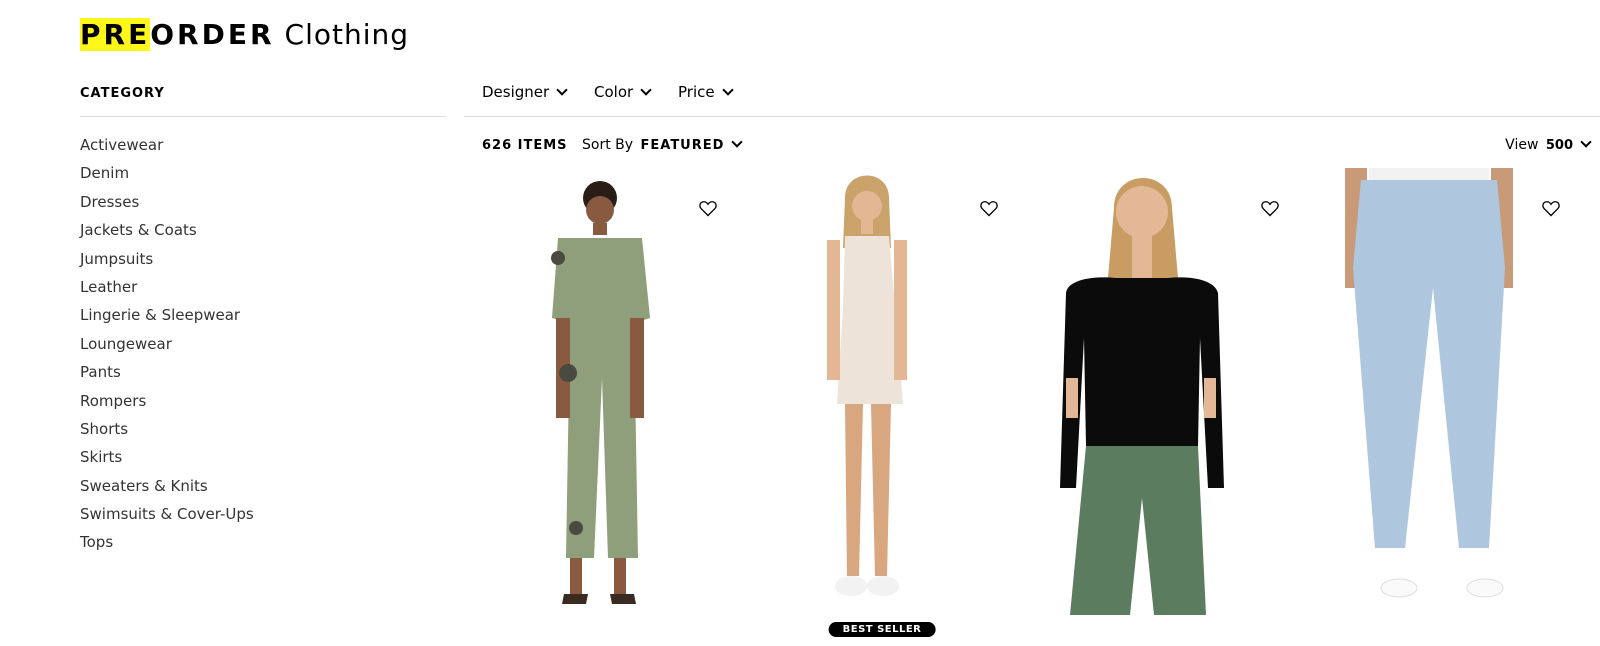  What do you see at coordinates (212, 34) in the screenshot?
I see `brand-name: ORDER` at bounding box center [212, 34].